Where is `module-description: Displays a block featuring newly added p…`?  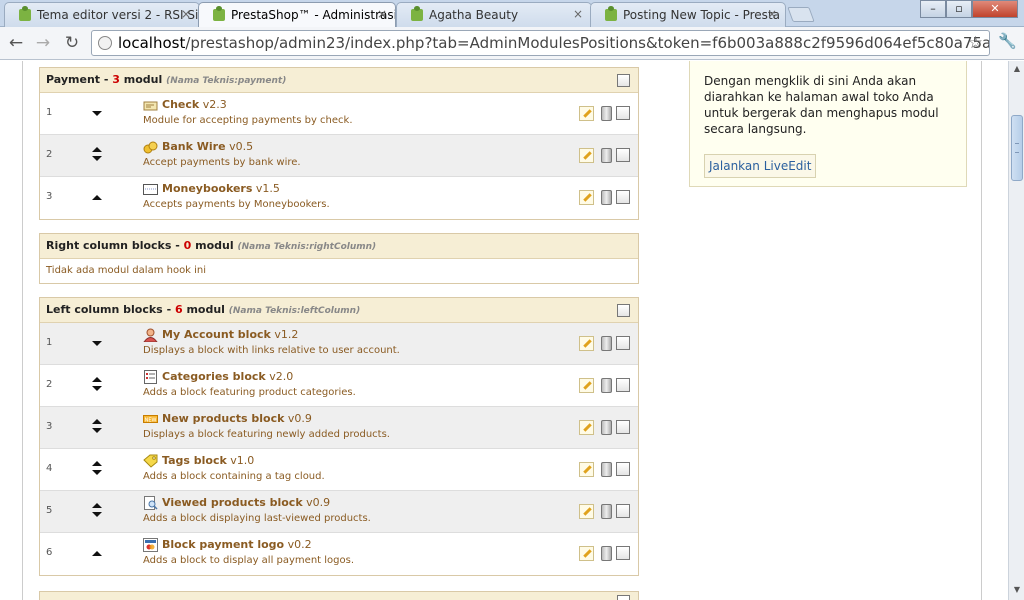
module-description: Displays a block featuring newly added p… is located at coordinates (266, 434).